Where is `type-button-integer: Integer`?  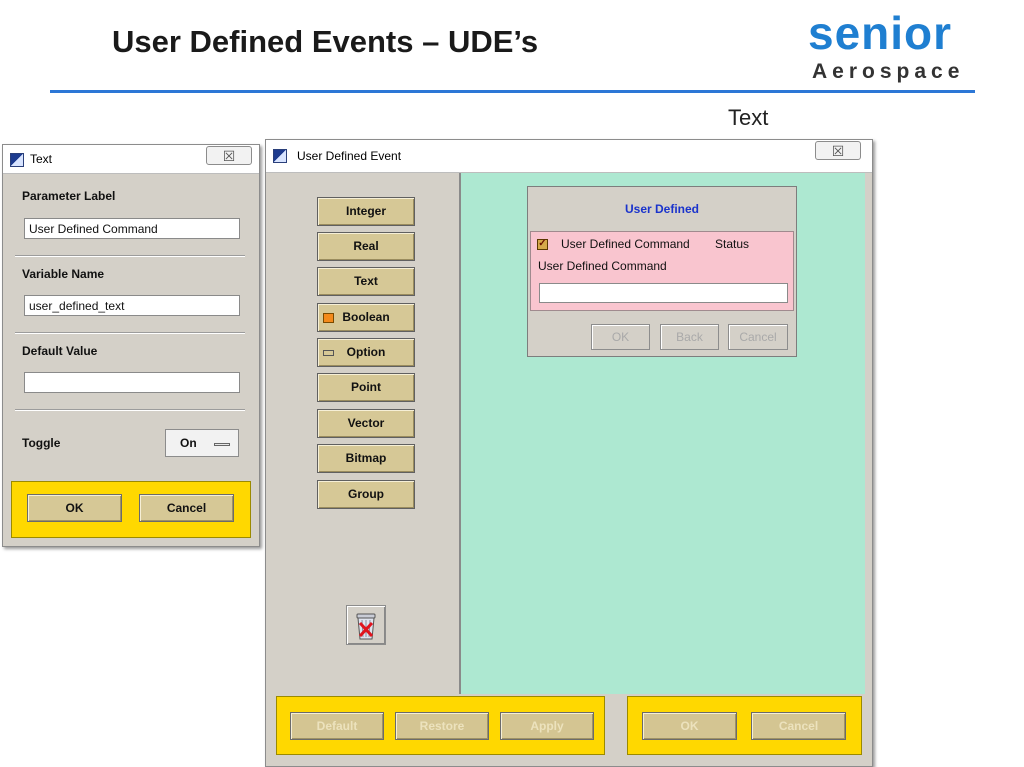
type-button-integer: Integer is located at coordinates (366, 211).